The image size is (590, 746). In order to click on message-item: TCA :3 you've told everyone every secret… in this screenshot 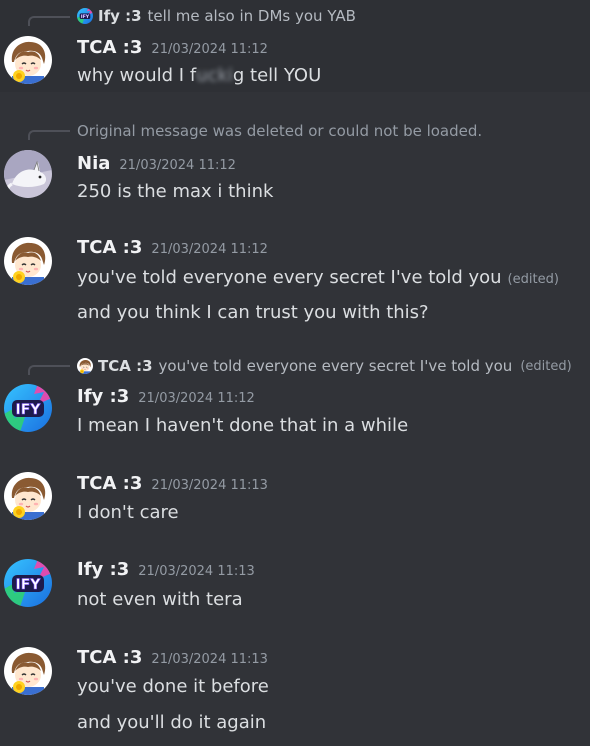, I will do `click(295, 395)`.